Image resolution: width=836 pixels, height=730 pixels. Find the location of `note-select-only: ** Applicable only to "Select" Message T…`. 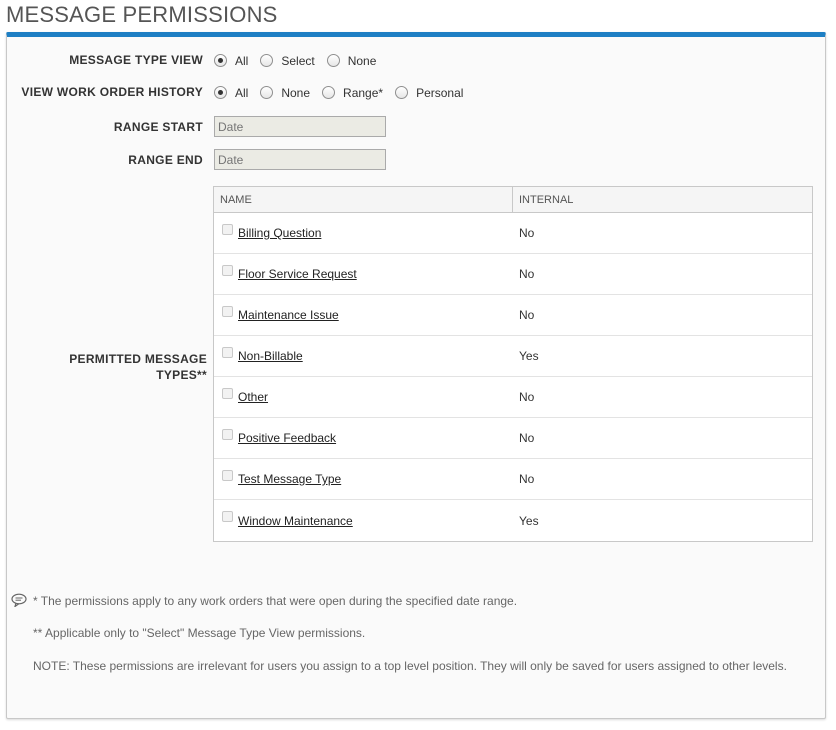

note-select-only: ** Applicable only to "Select" Message T… is located at coordinates (199, 633).